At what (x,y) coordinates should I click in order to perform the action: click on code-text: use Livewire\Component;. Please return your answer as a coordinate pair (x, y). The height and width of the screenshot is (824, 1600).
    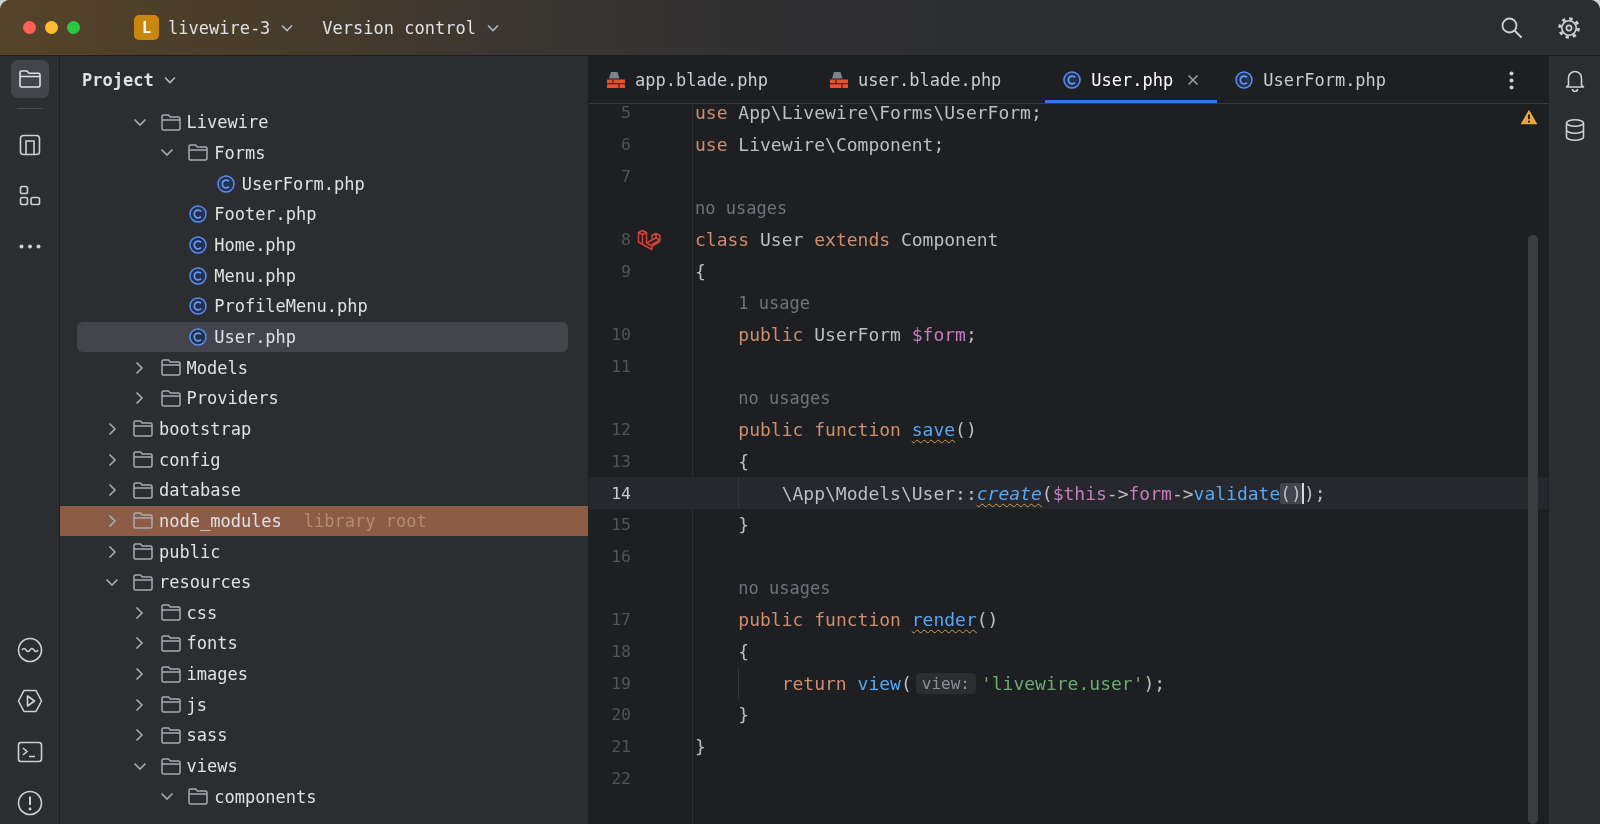
    Looking at the image, I should click on (820, 145).